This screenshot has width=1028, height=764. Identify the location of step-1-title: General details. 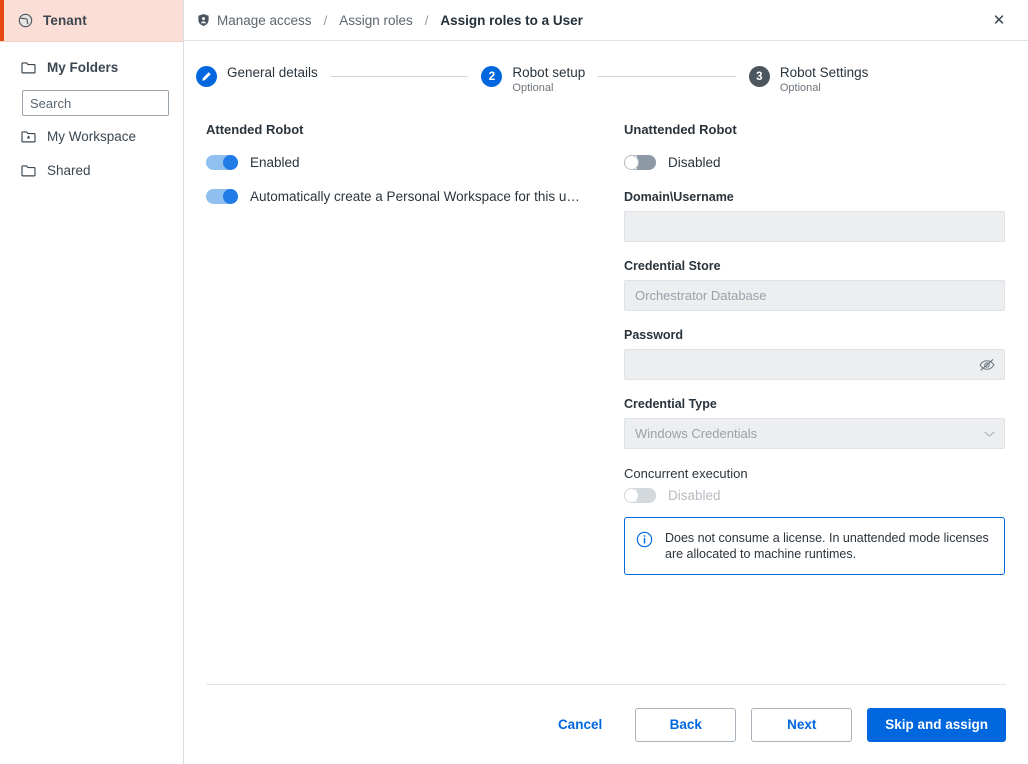
(272, 72).